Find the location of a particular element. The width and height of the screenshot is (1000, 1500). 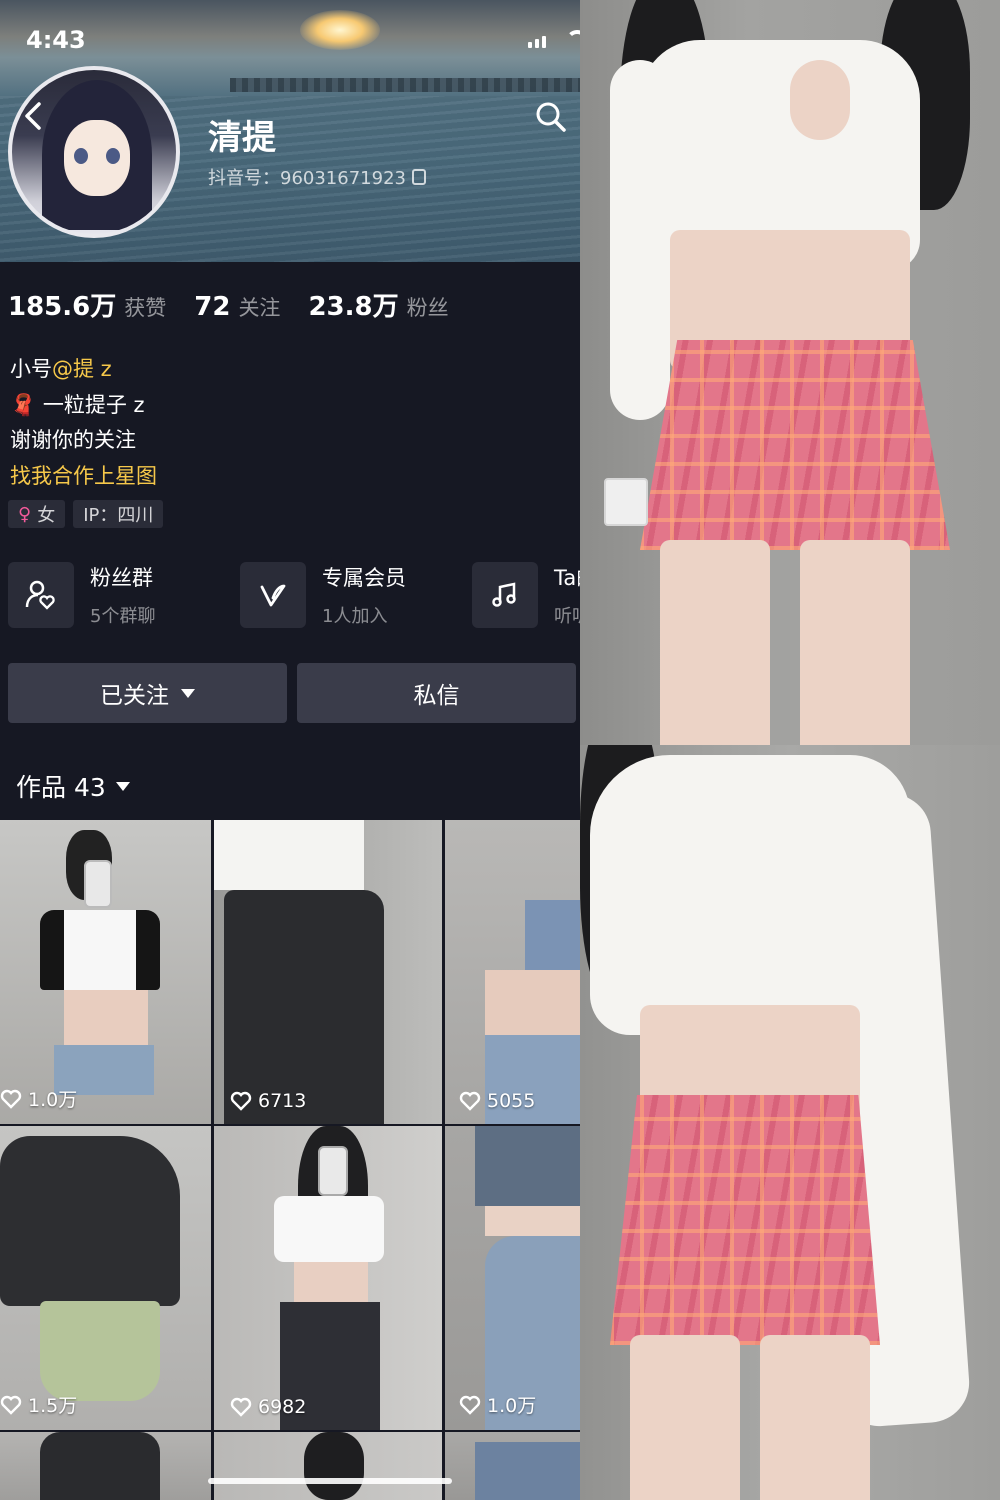

profile-stats: 185.6万 获赞 72 关注 23.8万 粉丝 is located at coordinates (242, 304).